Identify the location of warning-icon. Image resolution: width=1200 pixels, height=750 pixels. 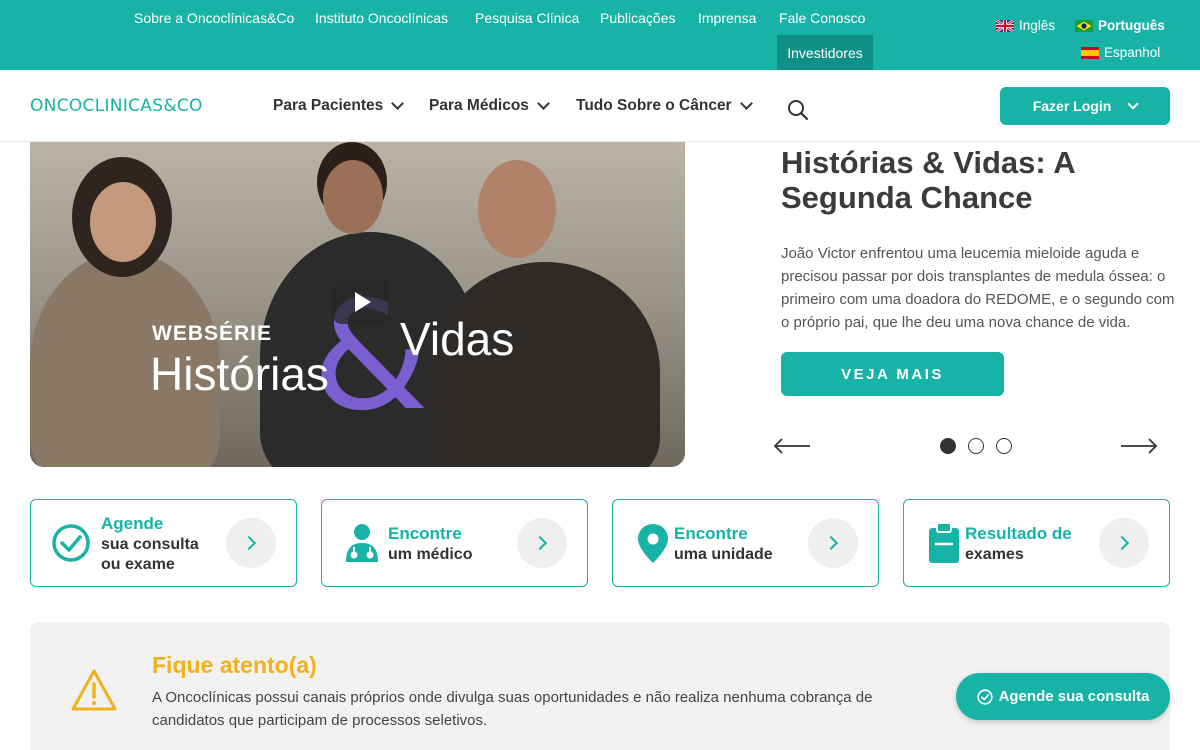
(94, 690).